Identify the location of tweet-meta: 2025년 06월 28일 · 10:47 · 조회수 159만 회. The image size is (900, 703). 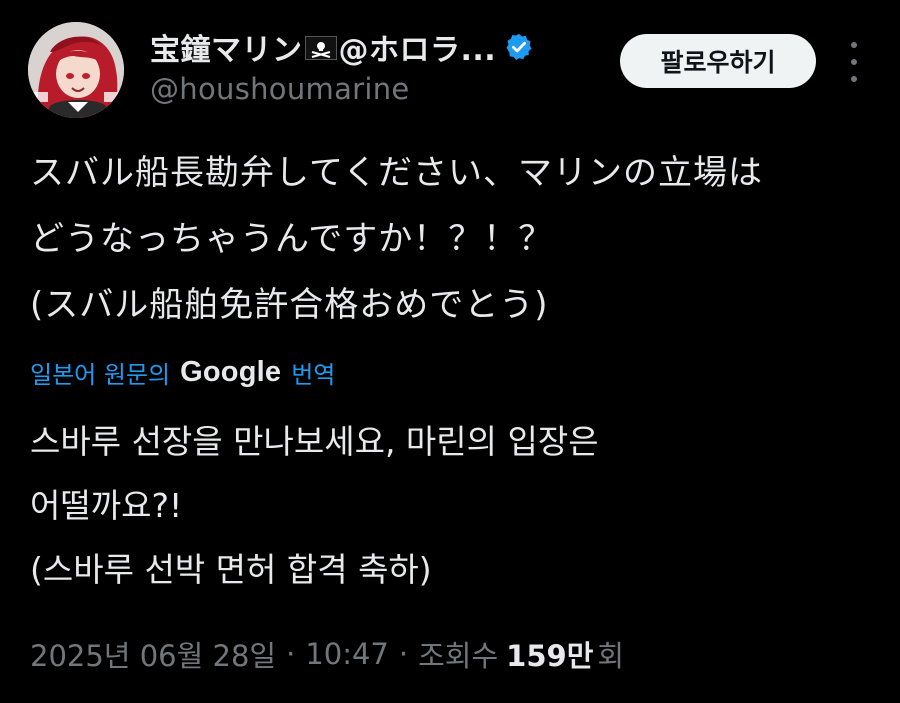
(327, 654).